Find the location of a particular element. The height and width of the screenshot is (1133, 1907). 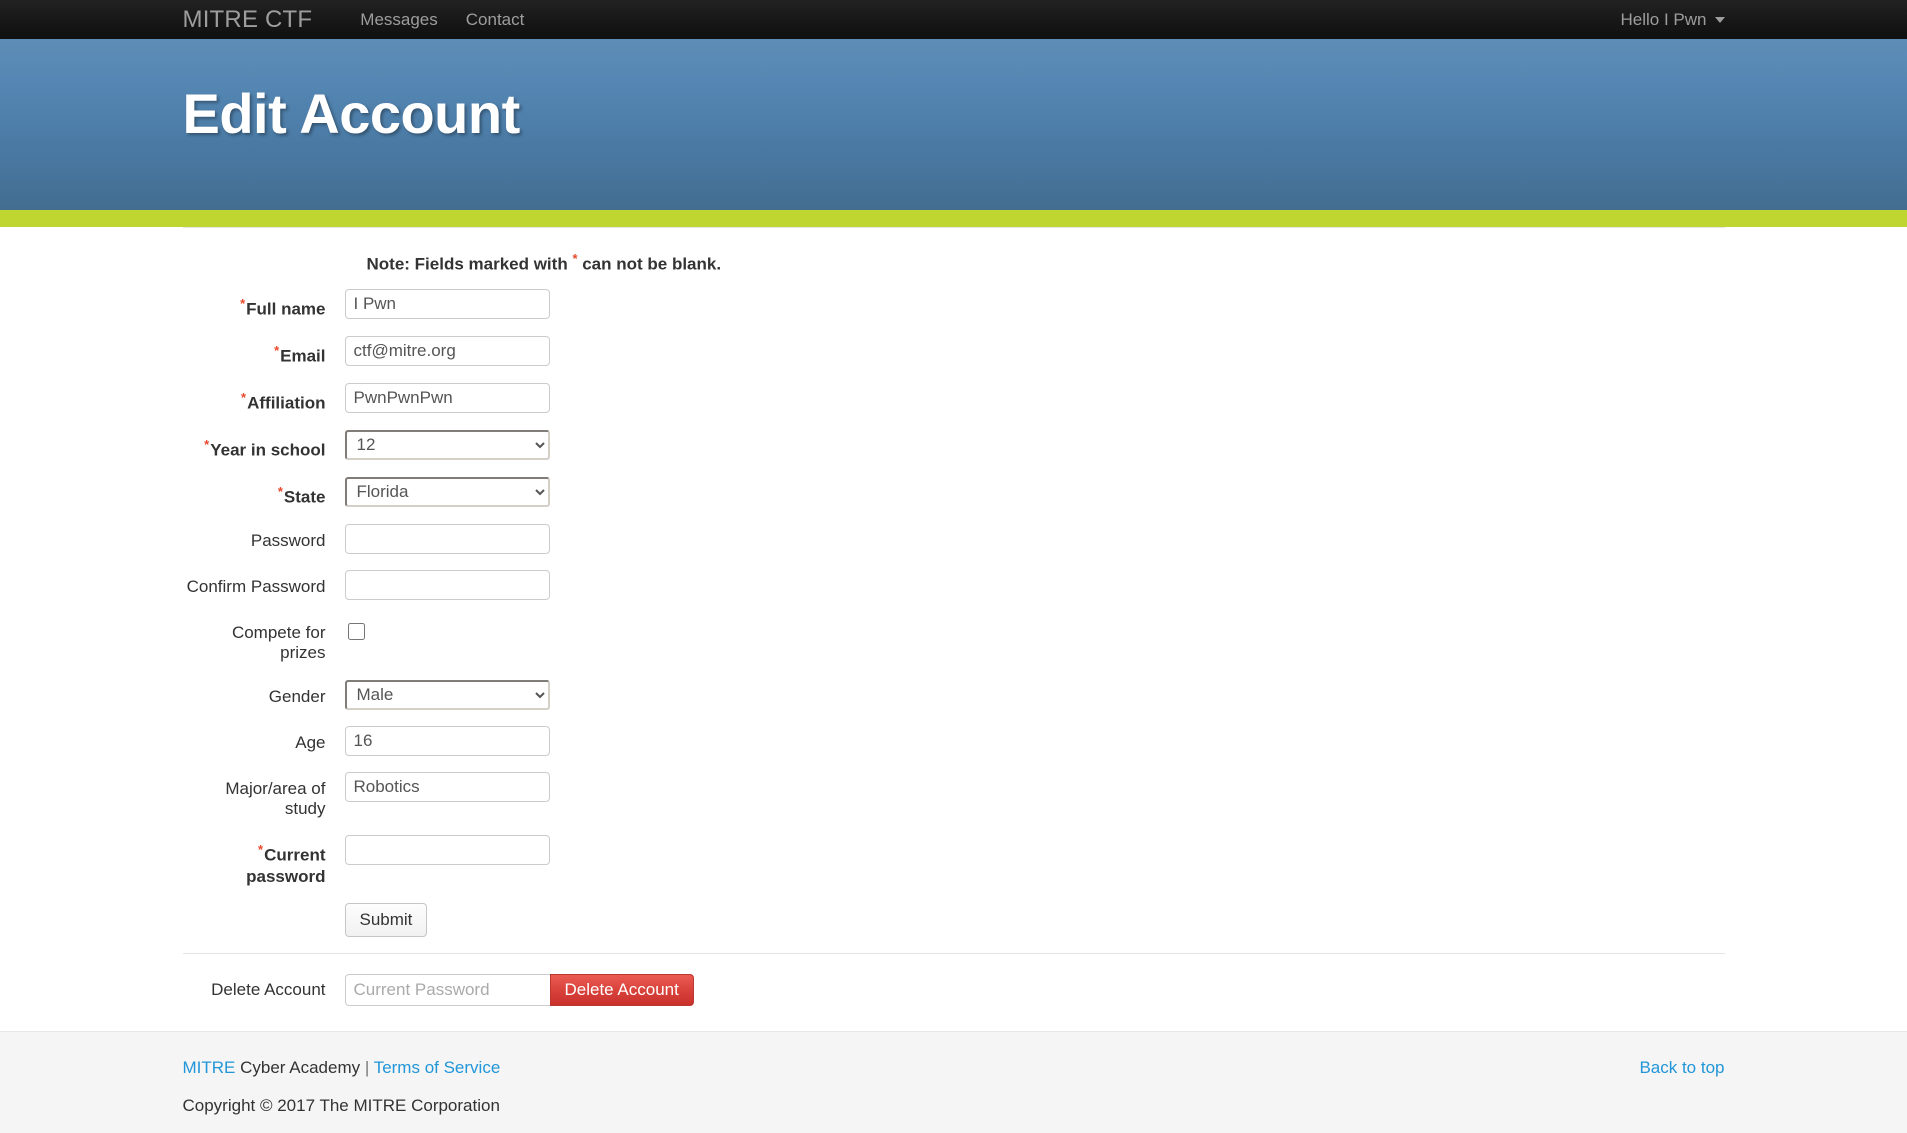

note-text-before: Note: Fields marked with is located at coordinates (469, 264).